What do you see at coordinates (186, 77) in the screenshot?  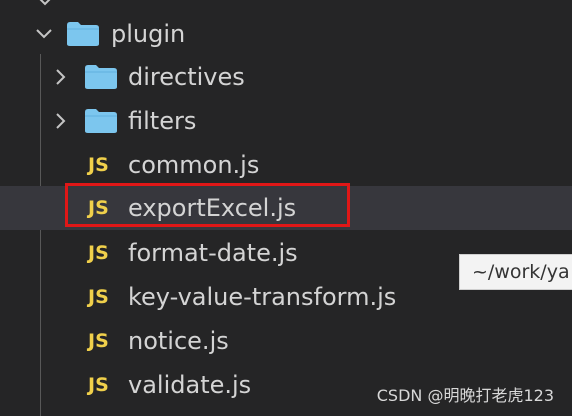 I see `tree-item-label: directives` at bounding box center [186, 77].